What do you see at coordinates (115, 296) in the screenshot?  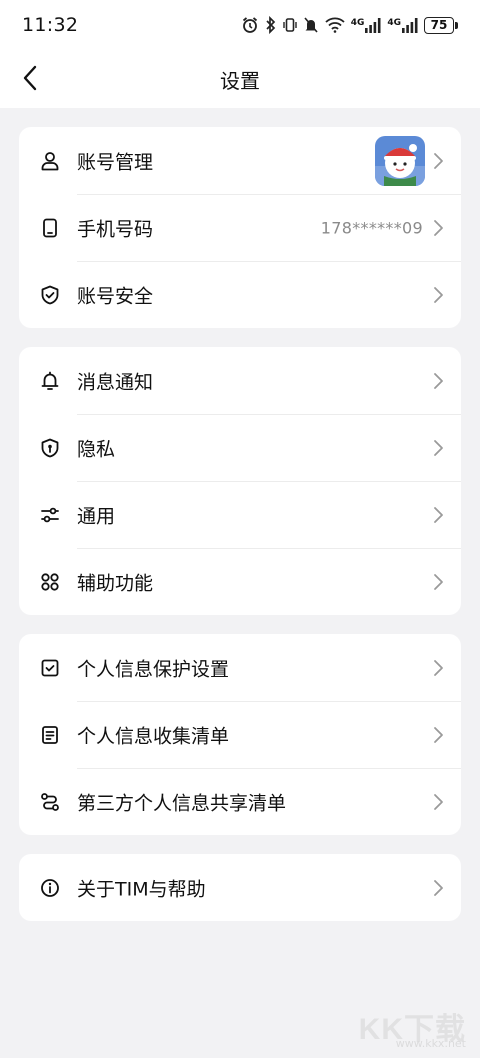 I see `settings-item-label: 账号安全` at bounding box center [115, 296].